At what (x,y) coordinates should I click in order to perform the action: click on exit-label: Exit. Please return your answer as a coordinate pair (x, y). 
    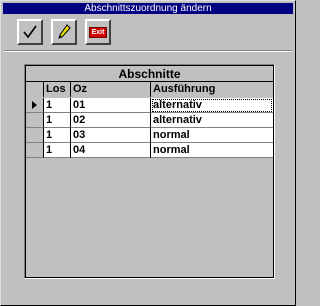
    Looking at the image, I should click on (98, 32).